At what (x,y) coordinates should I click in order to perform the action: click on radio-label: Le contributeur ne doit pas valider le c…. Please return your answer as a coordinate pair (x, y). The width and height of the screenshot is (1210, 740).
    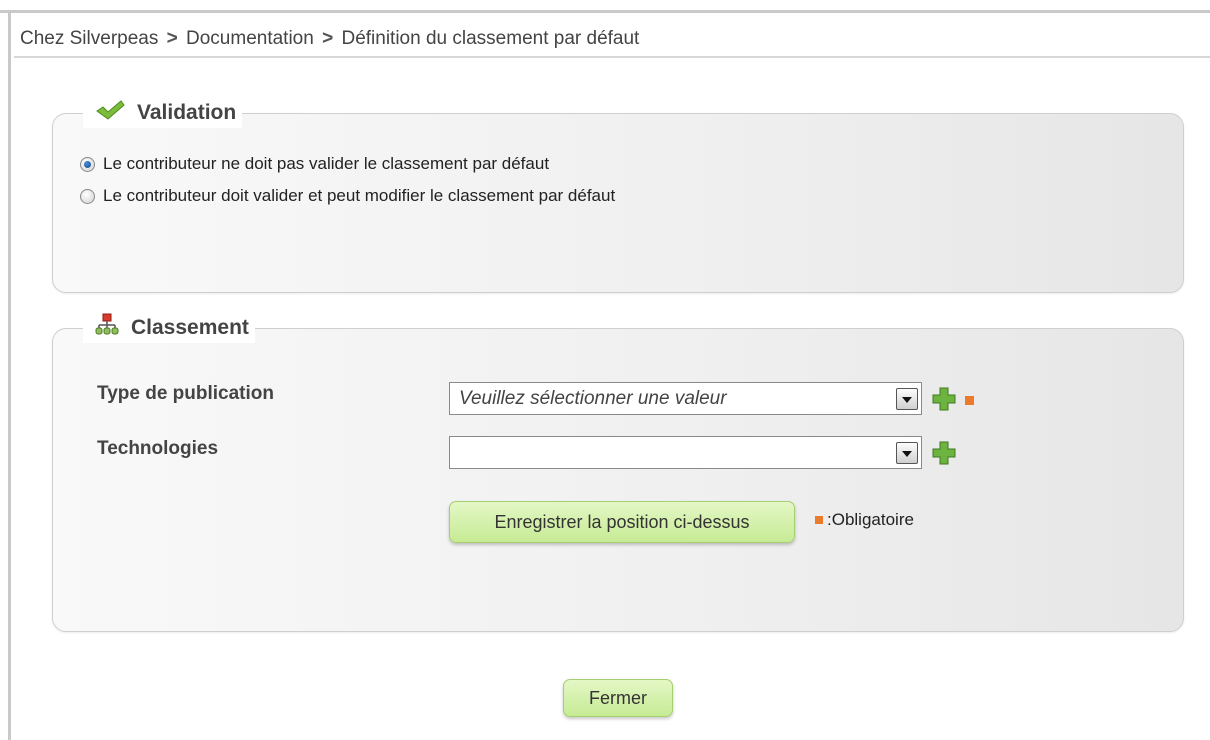
    Looking at the image, I should click on (326, 164).